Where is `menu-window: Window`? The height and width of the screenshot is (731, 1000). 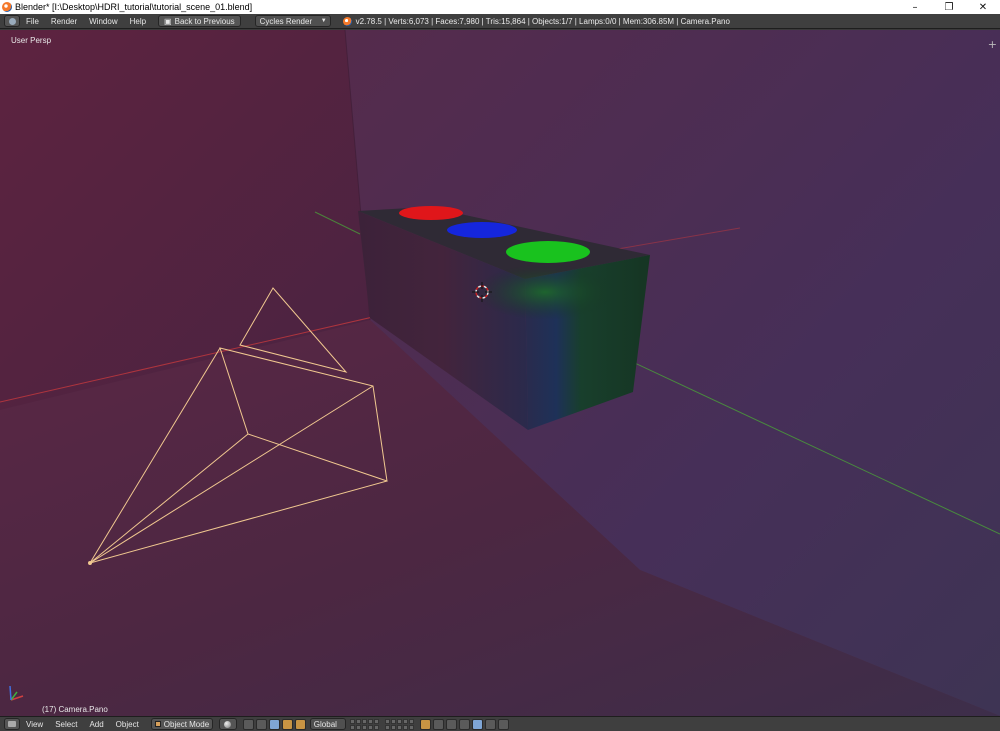
menu-window: Window is located at coordinates (103, 21).